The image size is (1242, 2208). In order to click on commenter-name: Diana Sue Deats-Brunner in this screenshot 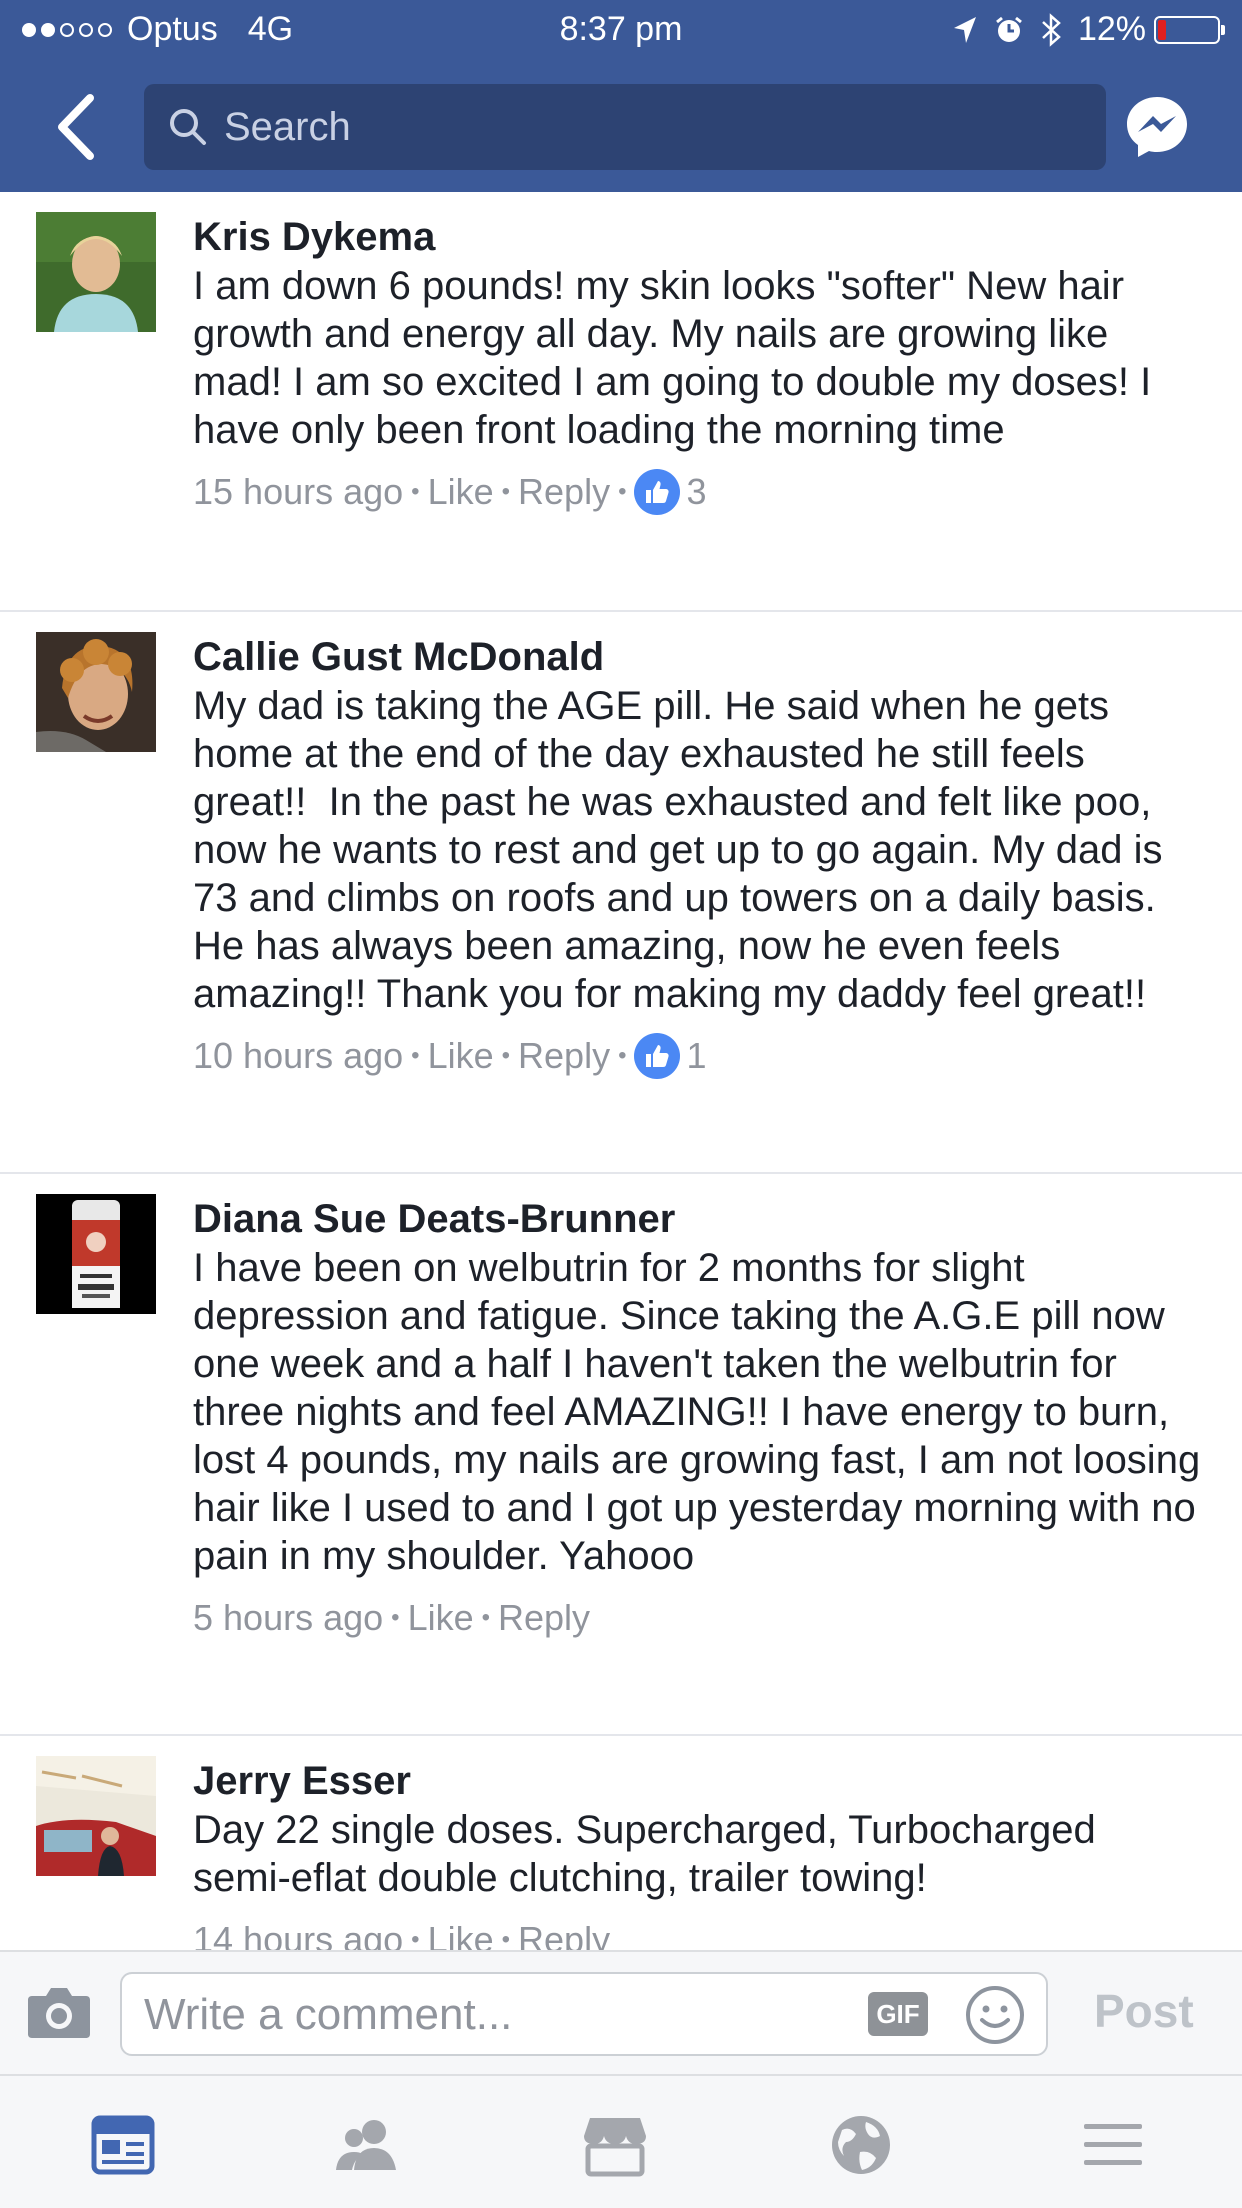, I will do `click(697, 1219)`.